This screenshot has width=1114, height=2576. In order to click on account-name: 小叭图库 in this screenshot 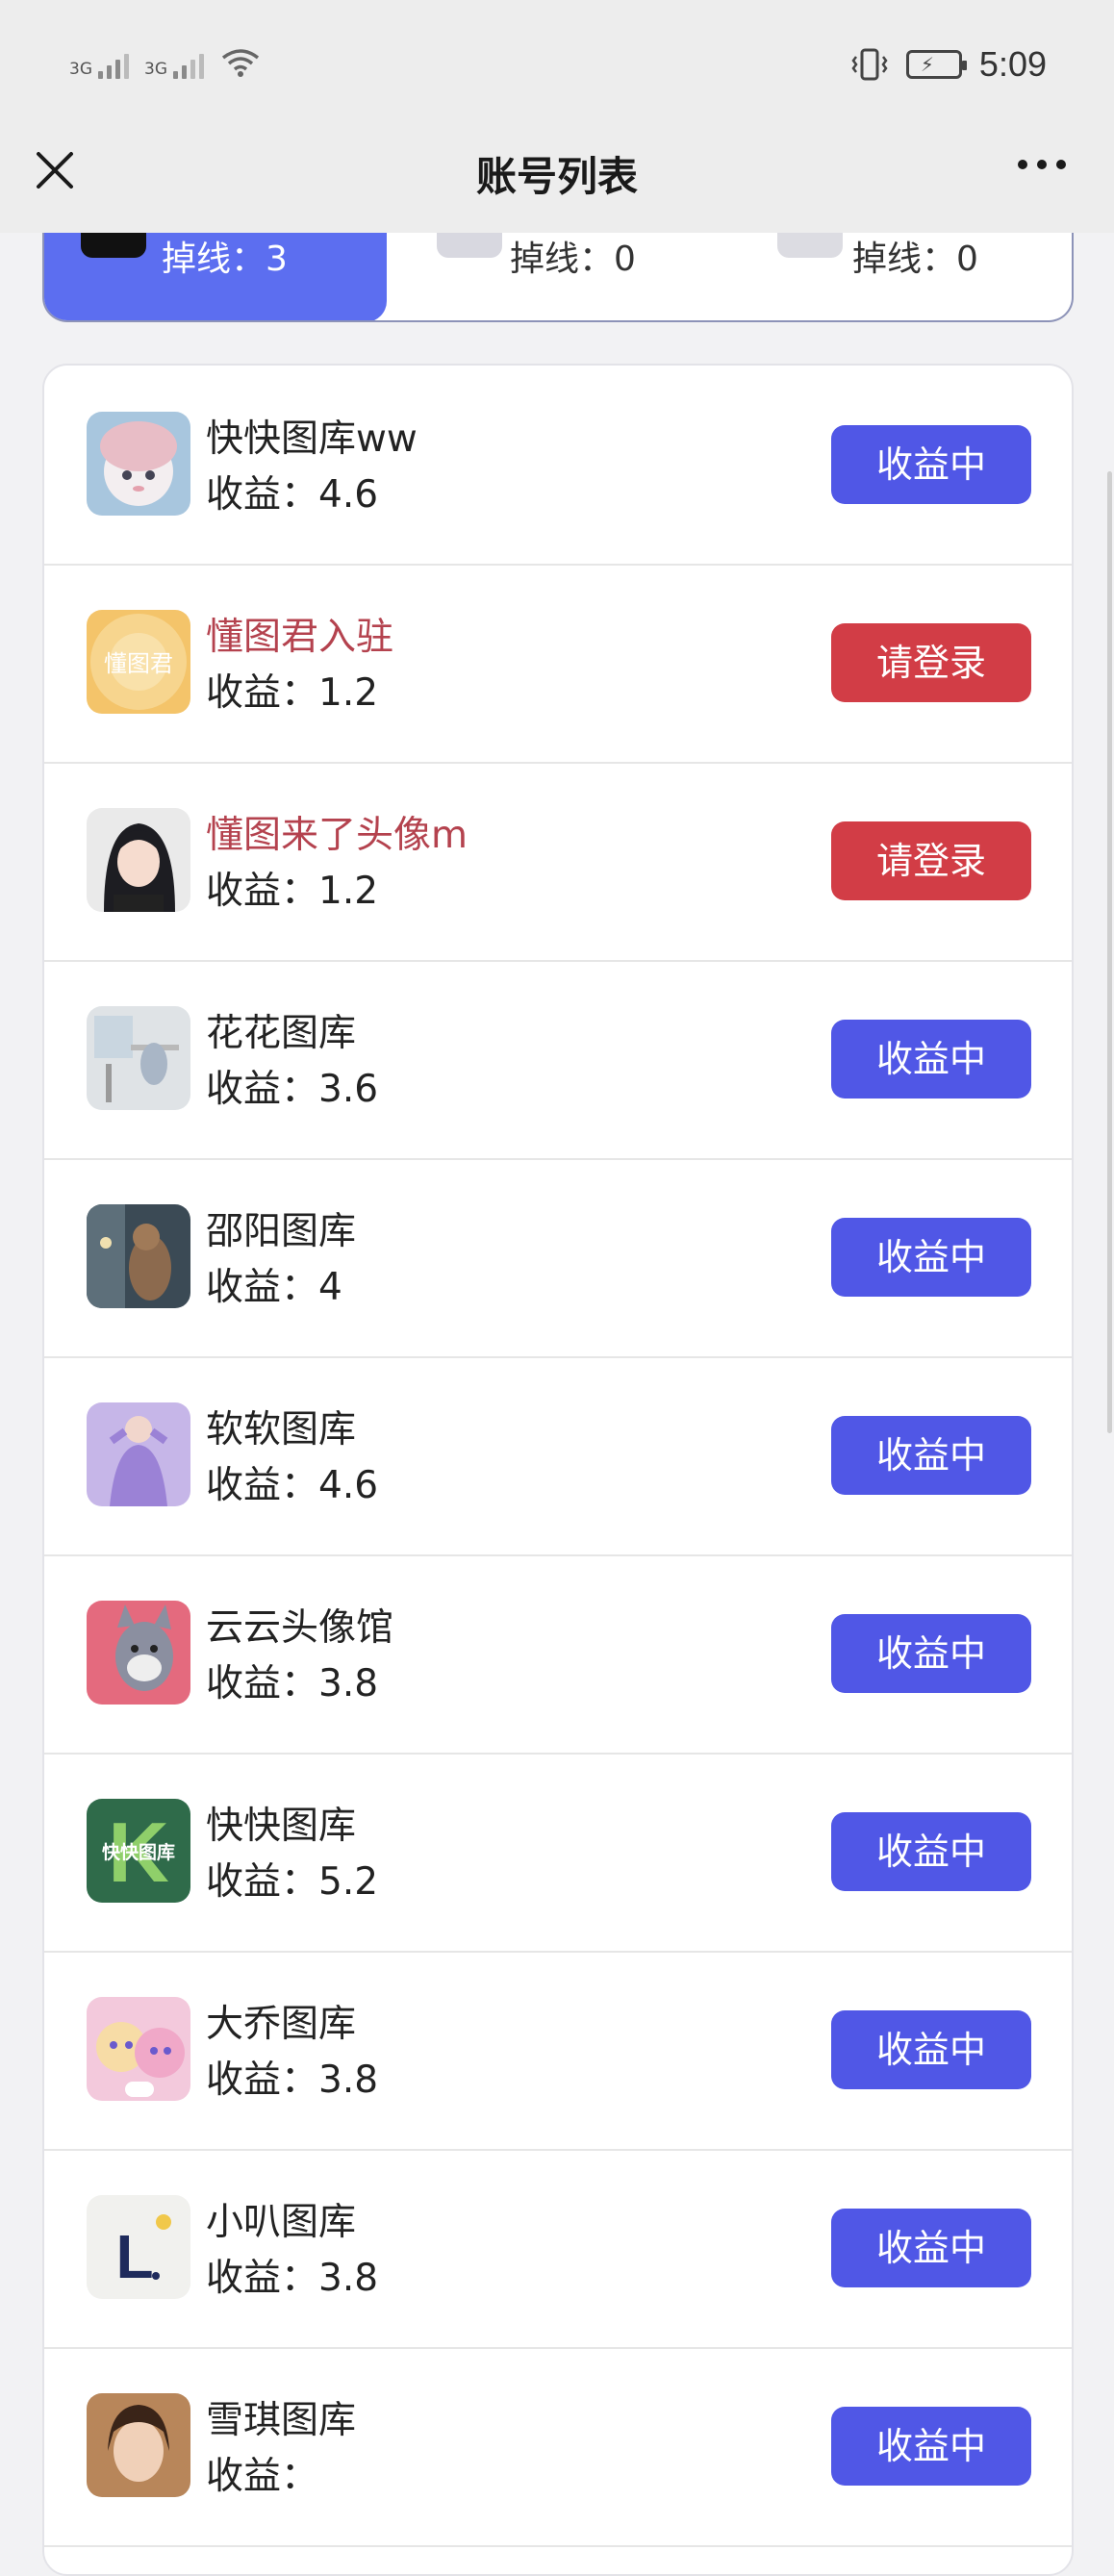, I will do `click(282, 2222)`.